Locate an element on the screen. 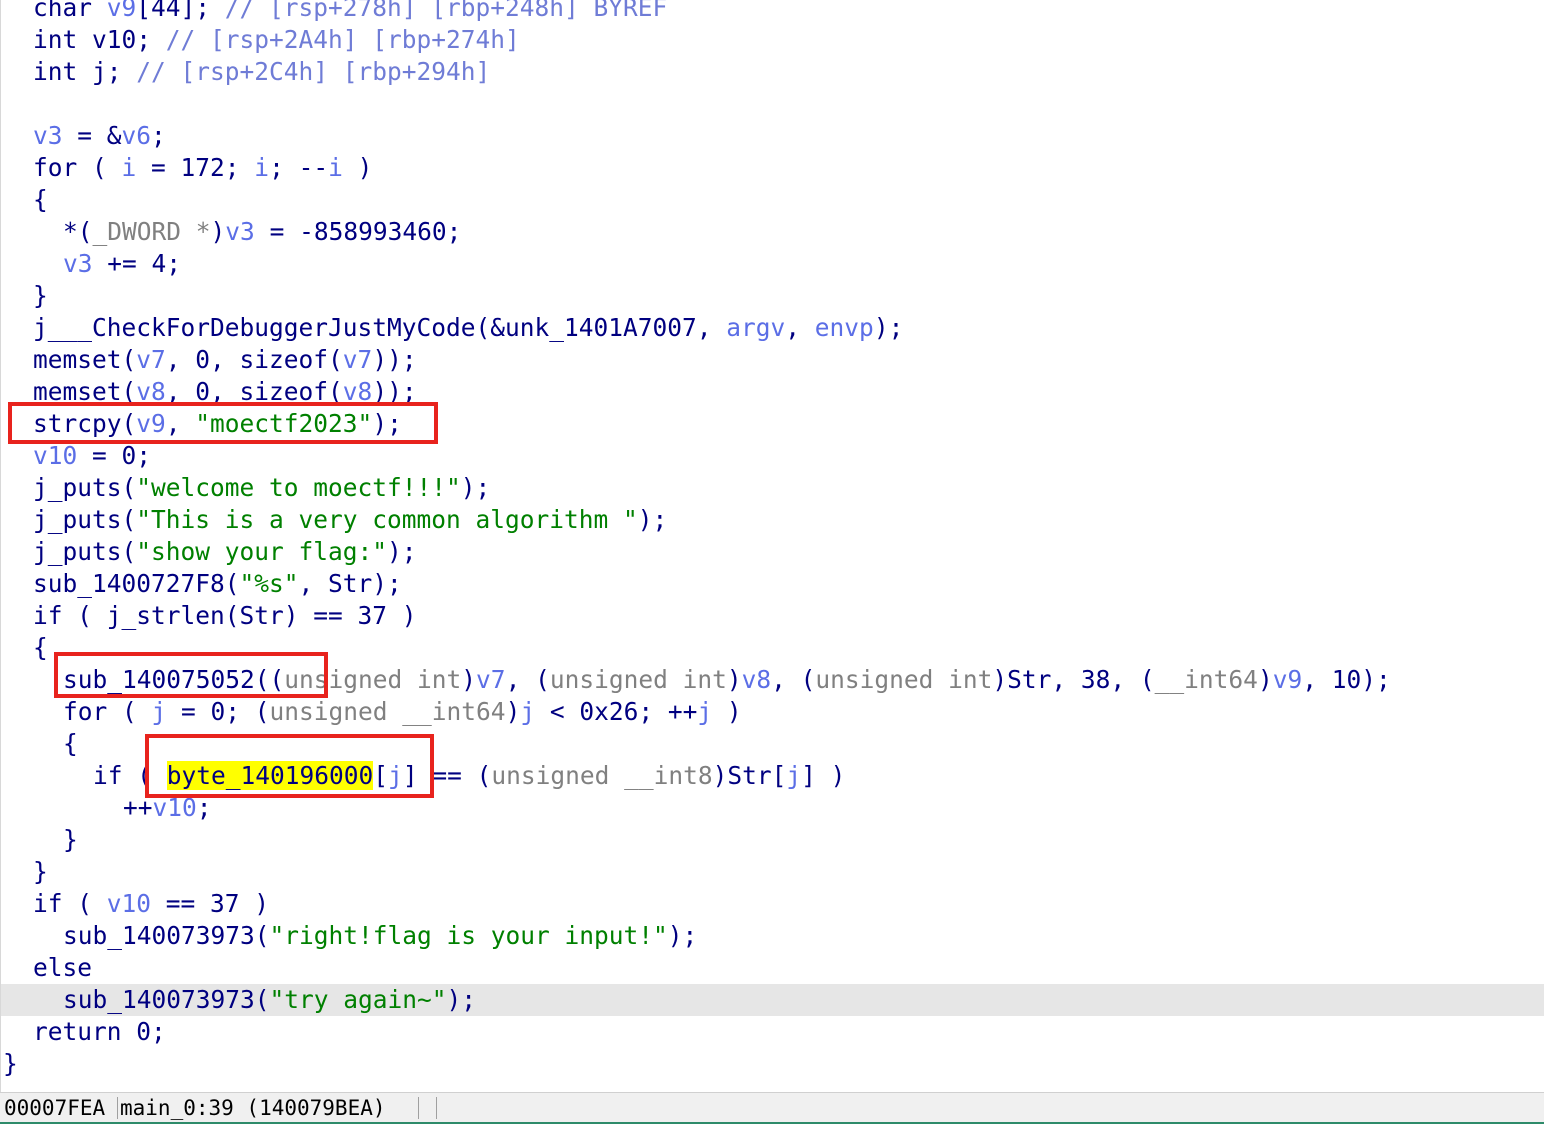 The height and width of the screenshot is (1124, 1544). code-line: memset(v8, 0, sizeof(v8)); is located at coordinates (772, 392).